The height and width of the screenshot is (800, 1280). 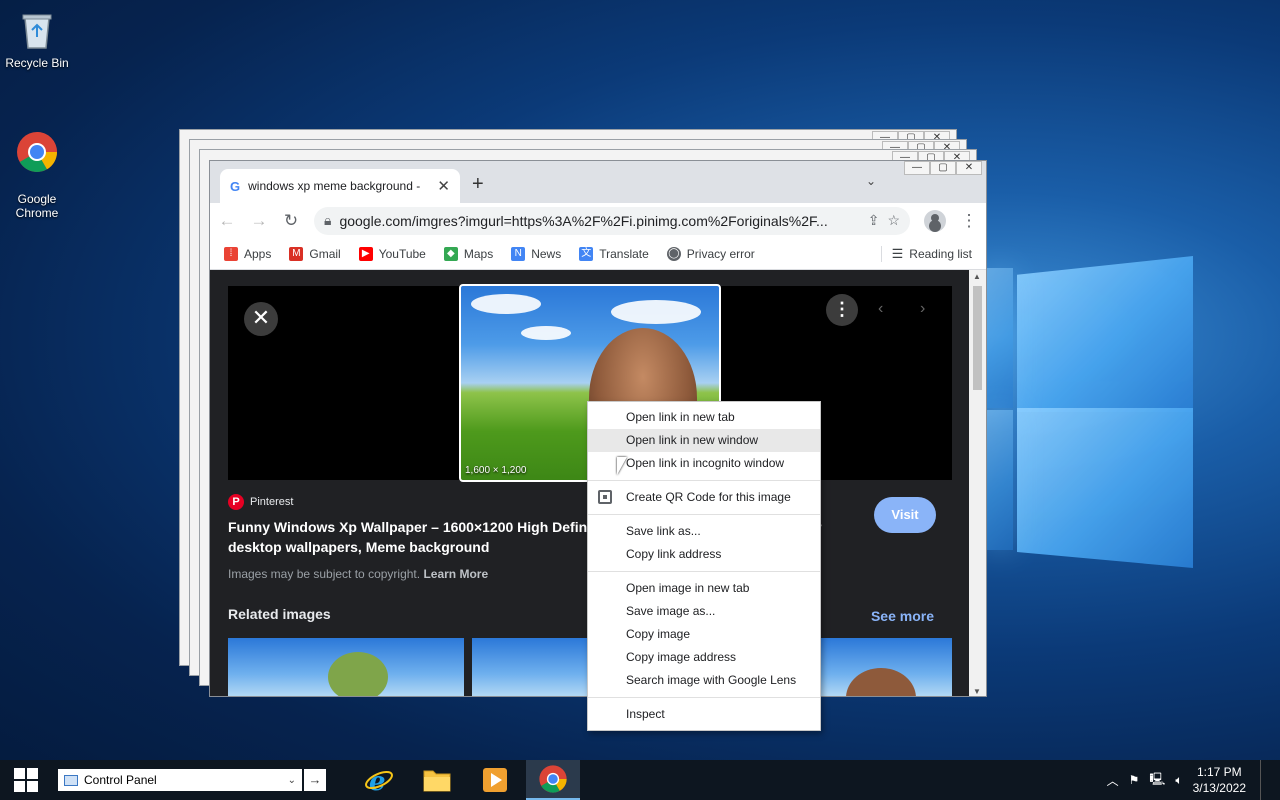 What do you see at coordinates (296, 253) in the screenshot?
I see `gmail-icon: M` at bounding box center [296, 253].